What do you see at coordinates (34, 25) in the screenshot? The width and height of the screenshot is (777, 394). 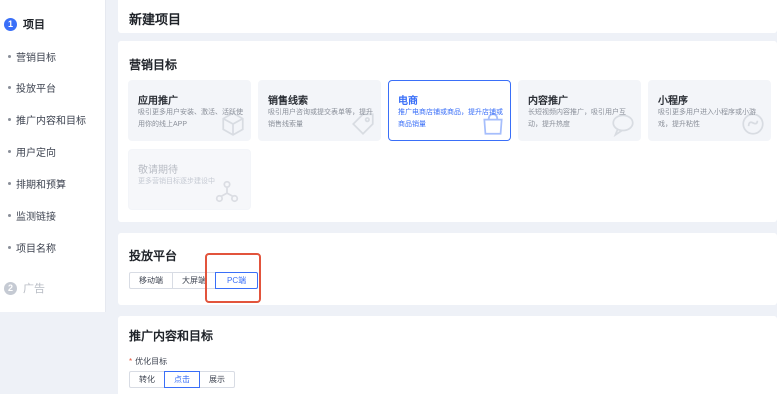 I see `step-label: 项目` at bounding box center [34, 25].